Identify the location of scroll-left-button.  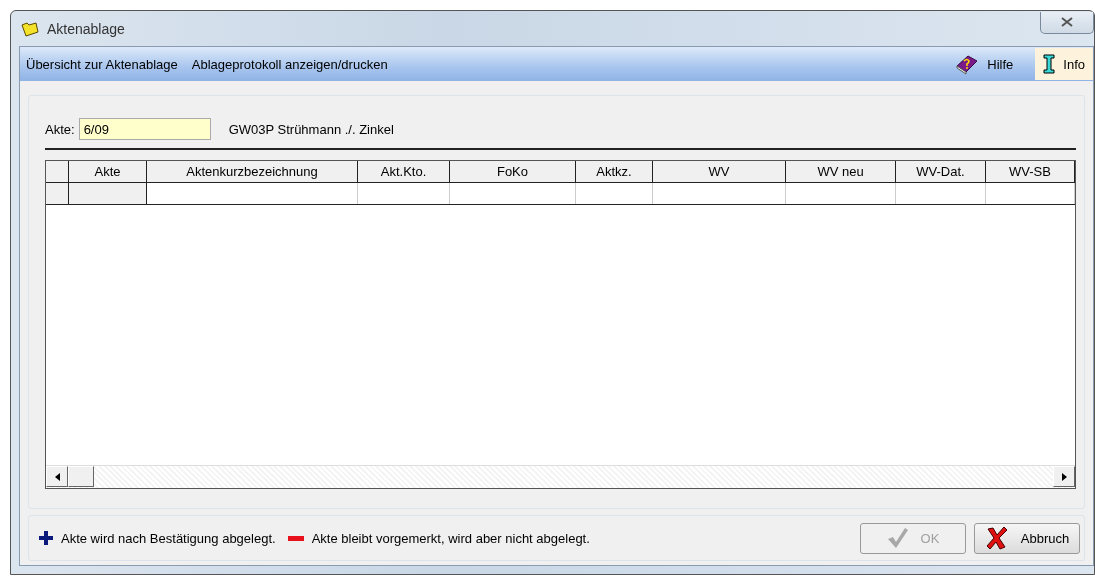
(57, 476).